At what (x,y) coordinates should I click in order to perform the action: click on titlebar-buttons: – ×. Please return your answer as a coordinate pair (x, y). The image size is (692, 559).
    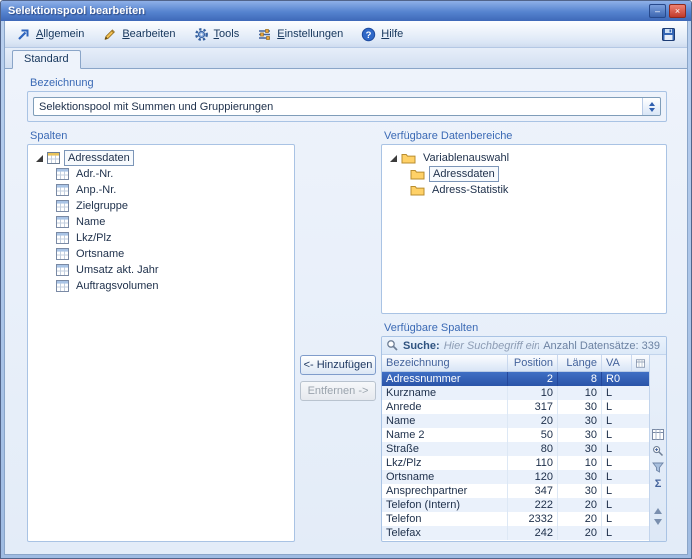
    Looking at the image, I should click on (667, 11).